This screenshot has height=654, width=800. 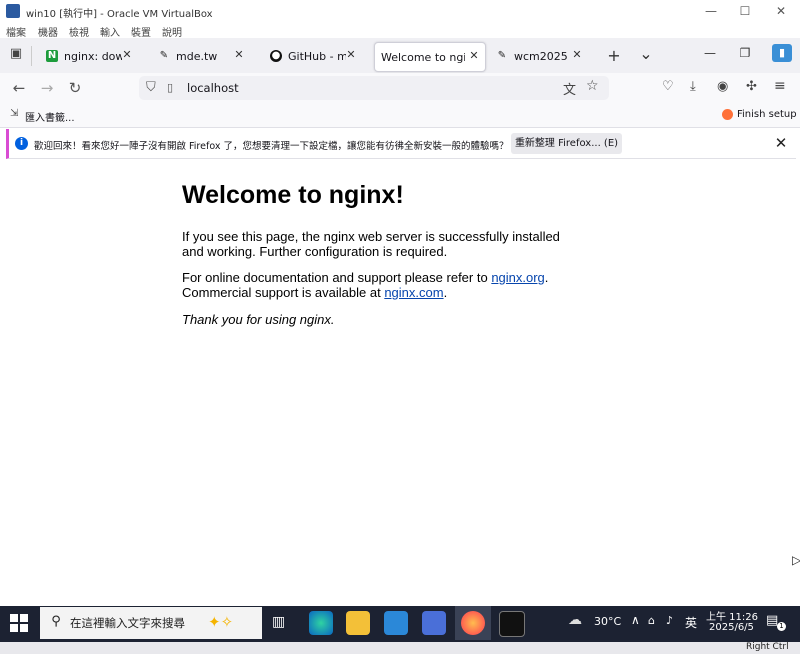 What do you see at coordinates (151, 87) in the screenshot?
I see `shield-icon: ⛉` at bounding box center [151, 87].